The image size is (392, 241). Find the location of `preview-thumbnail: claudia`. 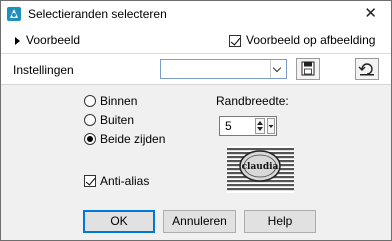

preview-thumbnail: claudia is located at coordinates (260, 169).